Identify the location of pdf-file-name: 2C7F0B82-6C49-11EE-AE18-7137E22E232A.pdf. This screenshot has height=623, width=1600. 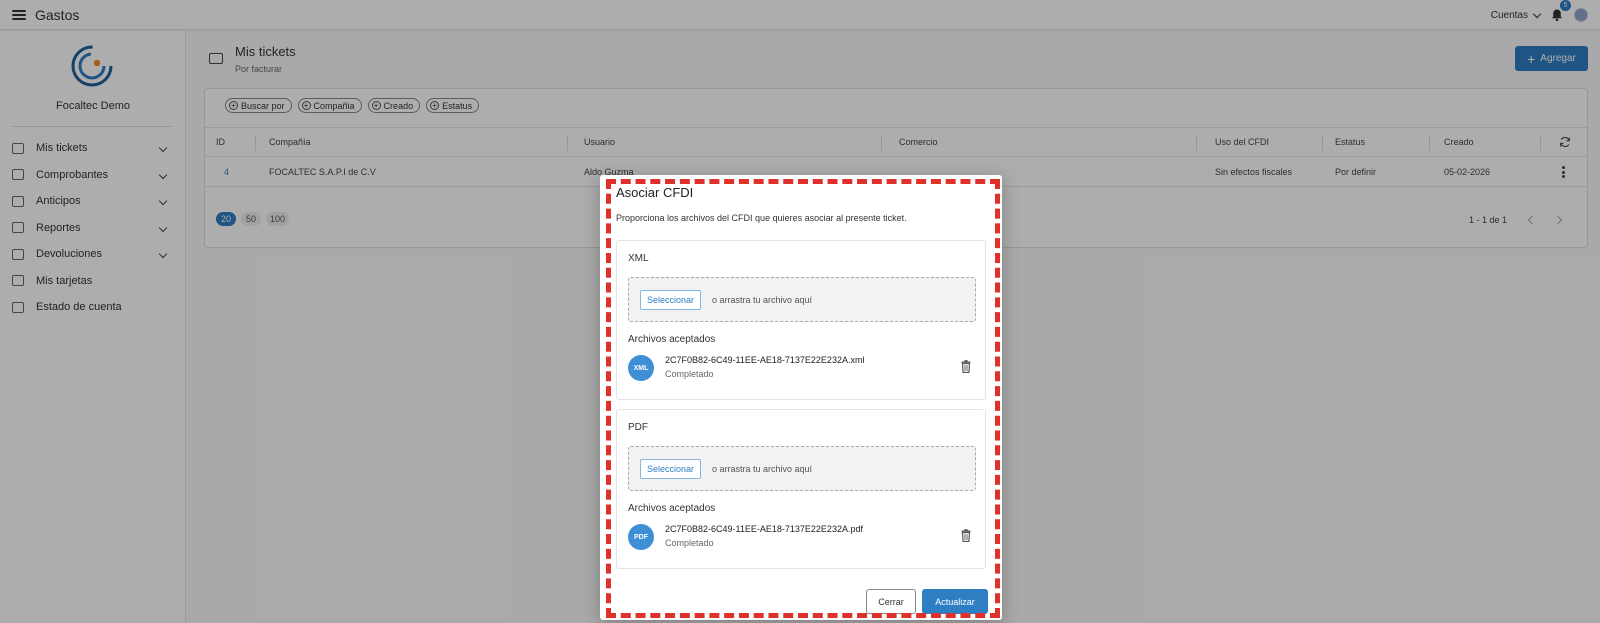
(764, 529).